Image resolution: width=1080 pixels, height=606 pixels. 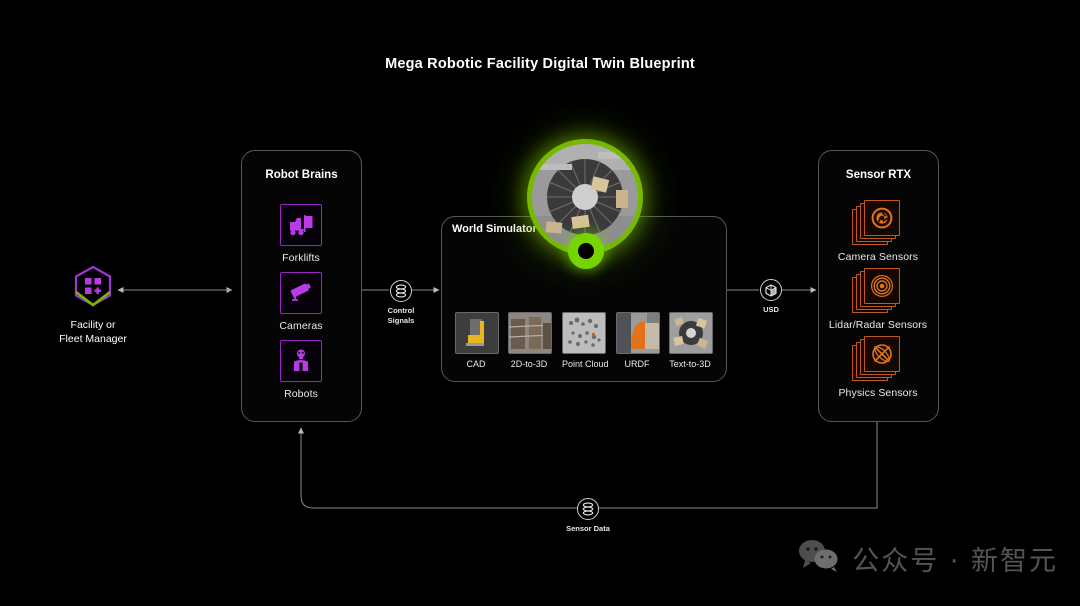 I want to click on robot-brains-item-cameras: Cameras, so click(x=301, y=302).